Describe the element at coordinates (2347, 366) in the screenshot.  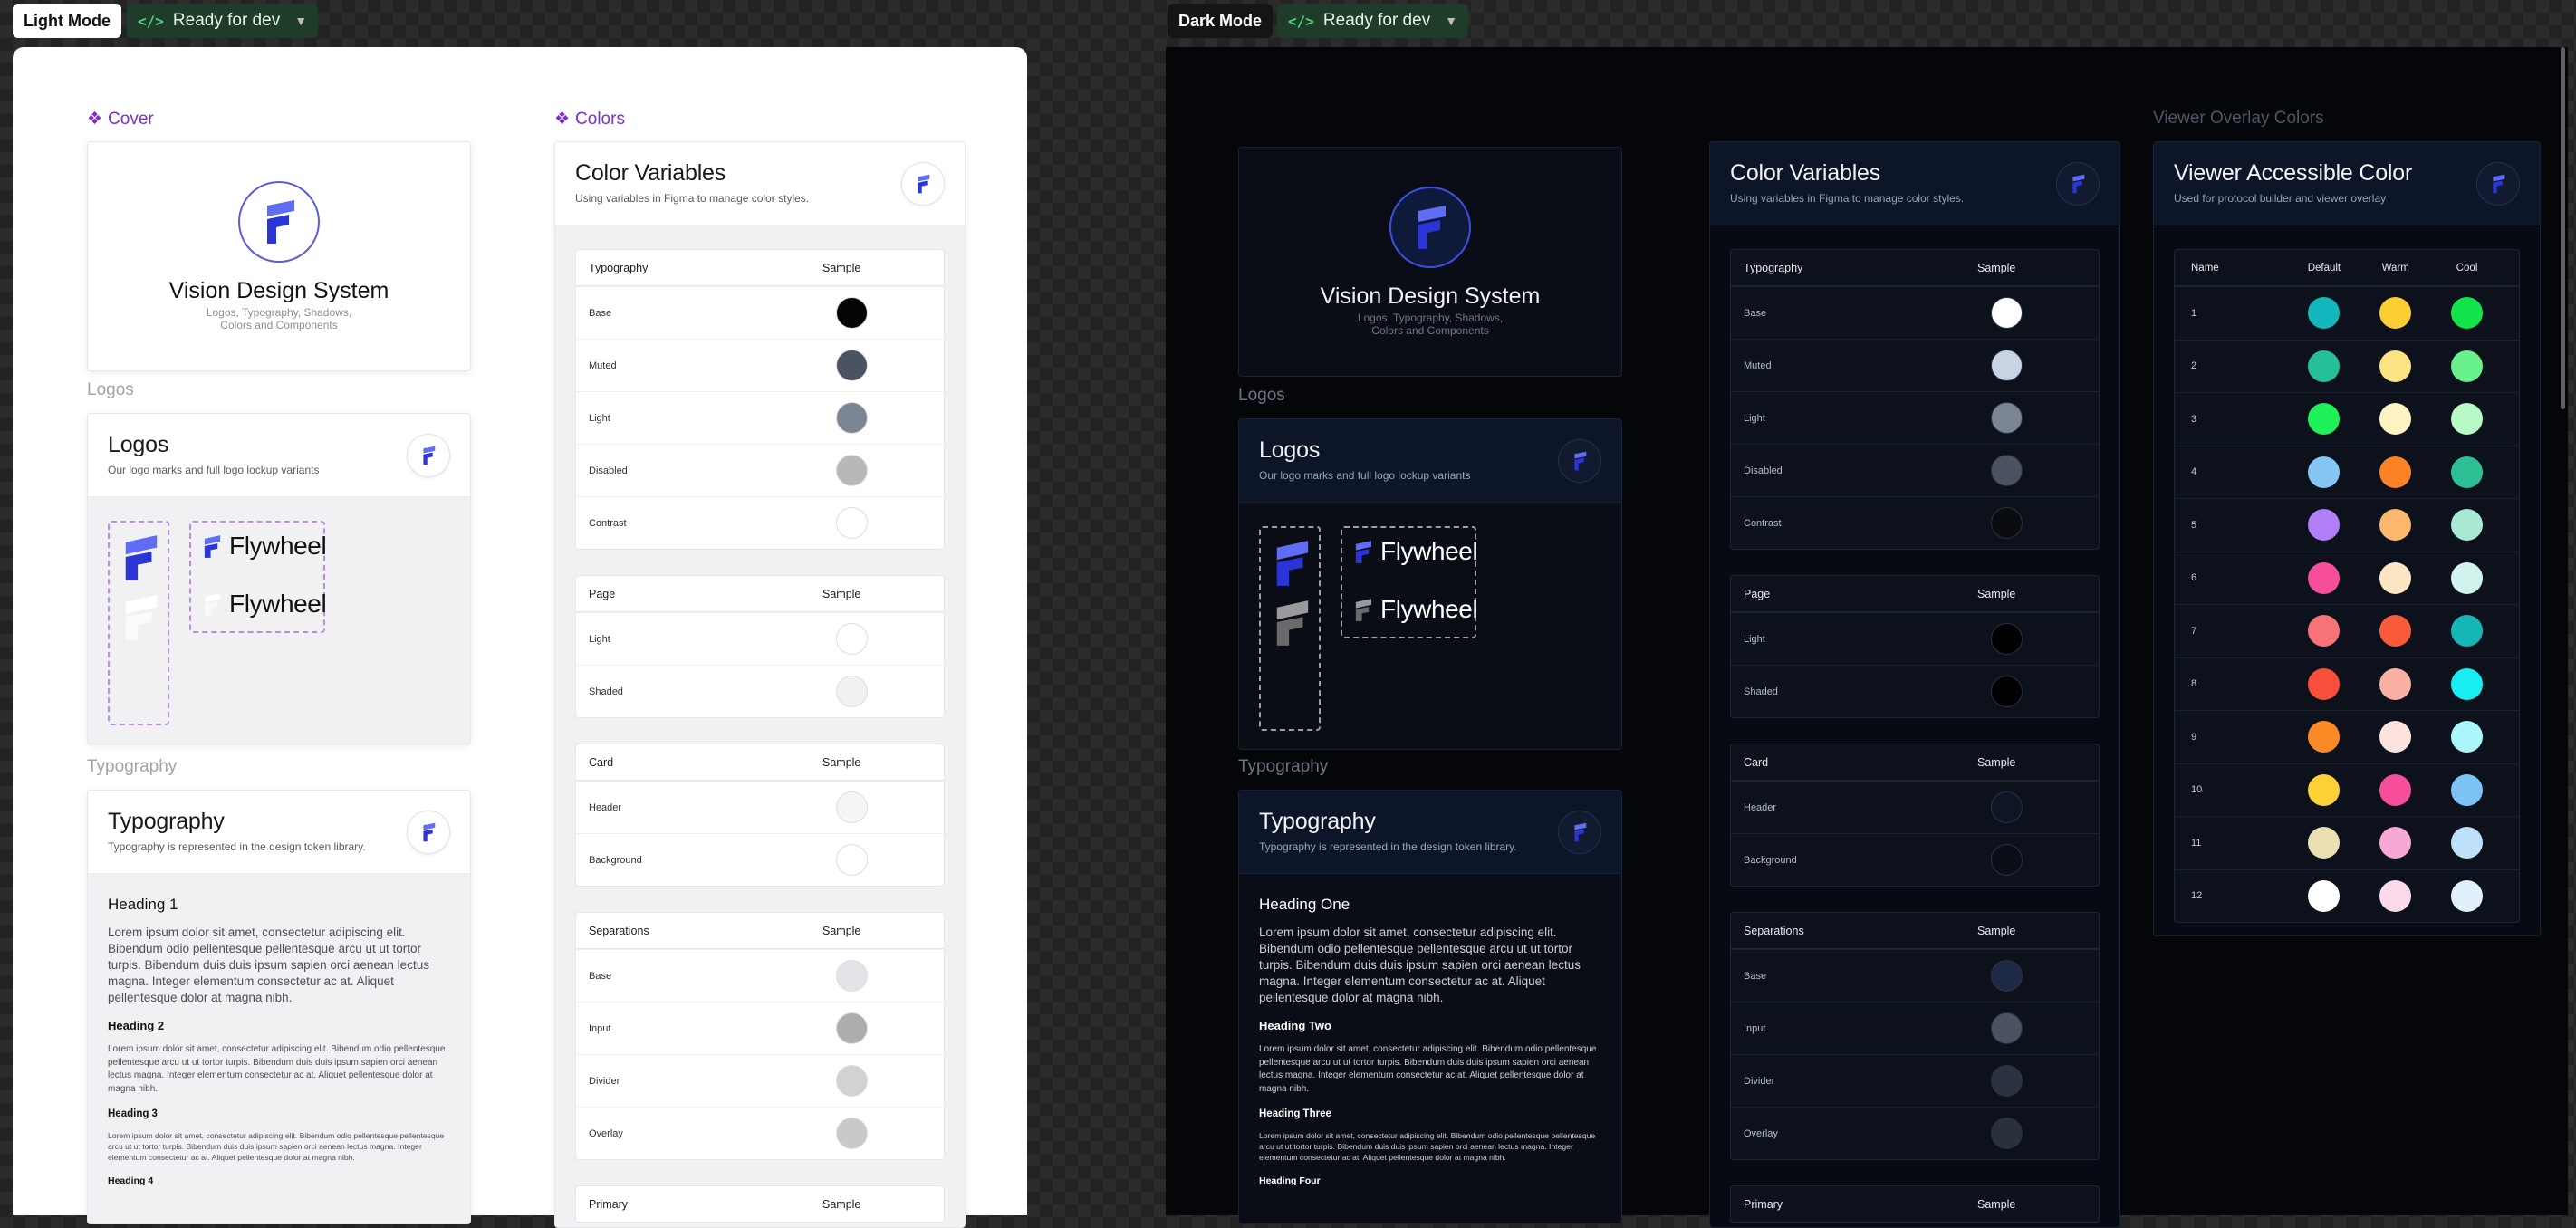
I see `viewer-color-row: 2` at that location.